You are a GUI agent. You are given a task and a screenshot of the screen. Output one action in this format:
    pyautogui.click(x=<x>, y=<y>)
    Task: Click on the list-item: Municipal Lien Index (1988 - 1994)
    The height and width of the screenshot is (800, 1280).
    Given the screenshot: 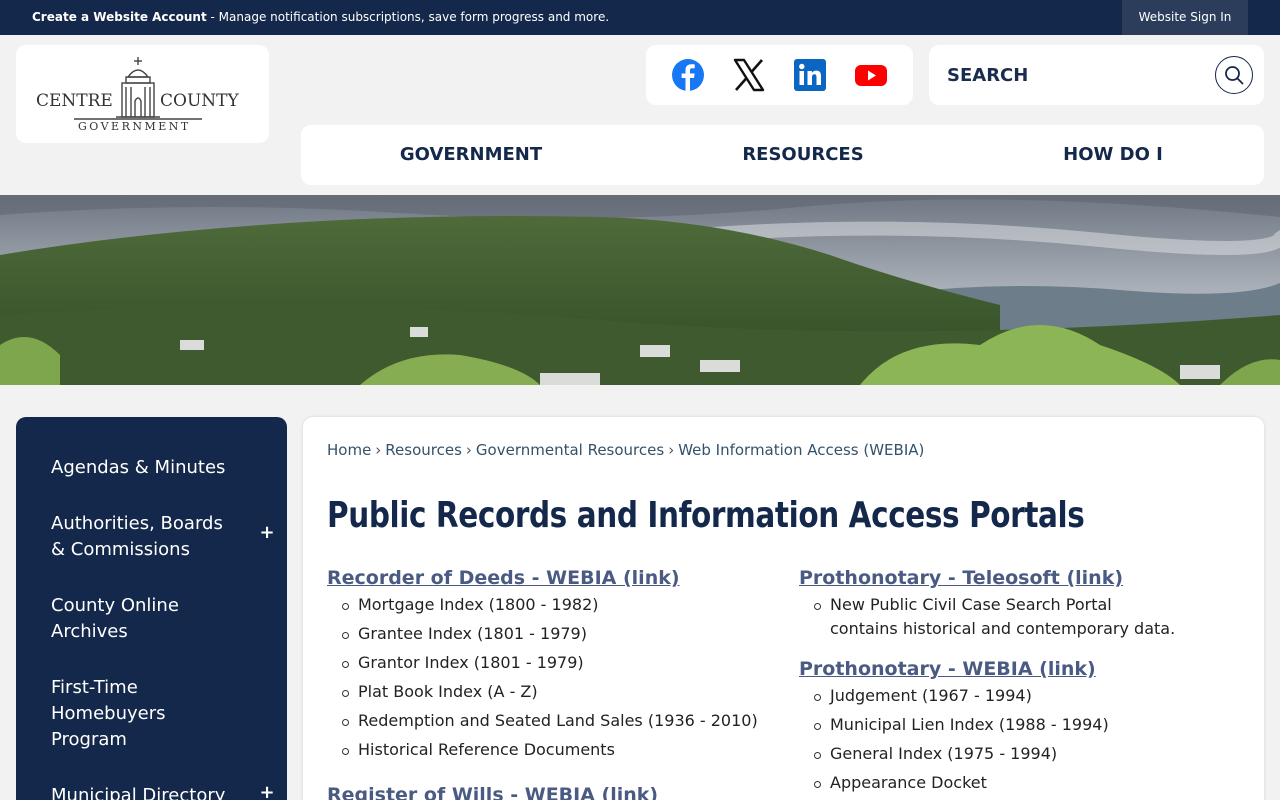 What is the action you would take?
    pyautogui.click(x=993, y=725)
    